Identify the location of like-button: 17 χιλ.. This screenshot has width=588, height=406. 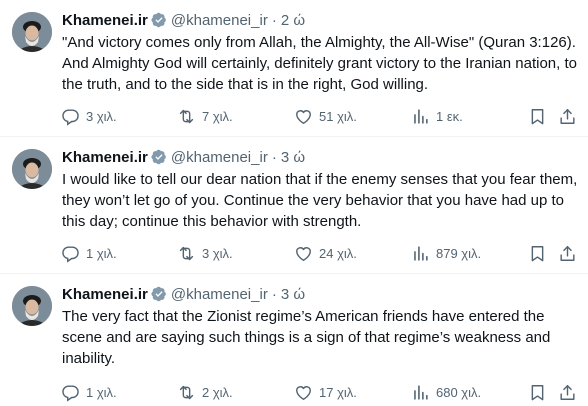
(325, 392).